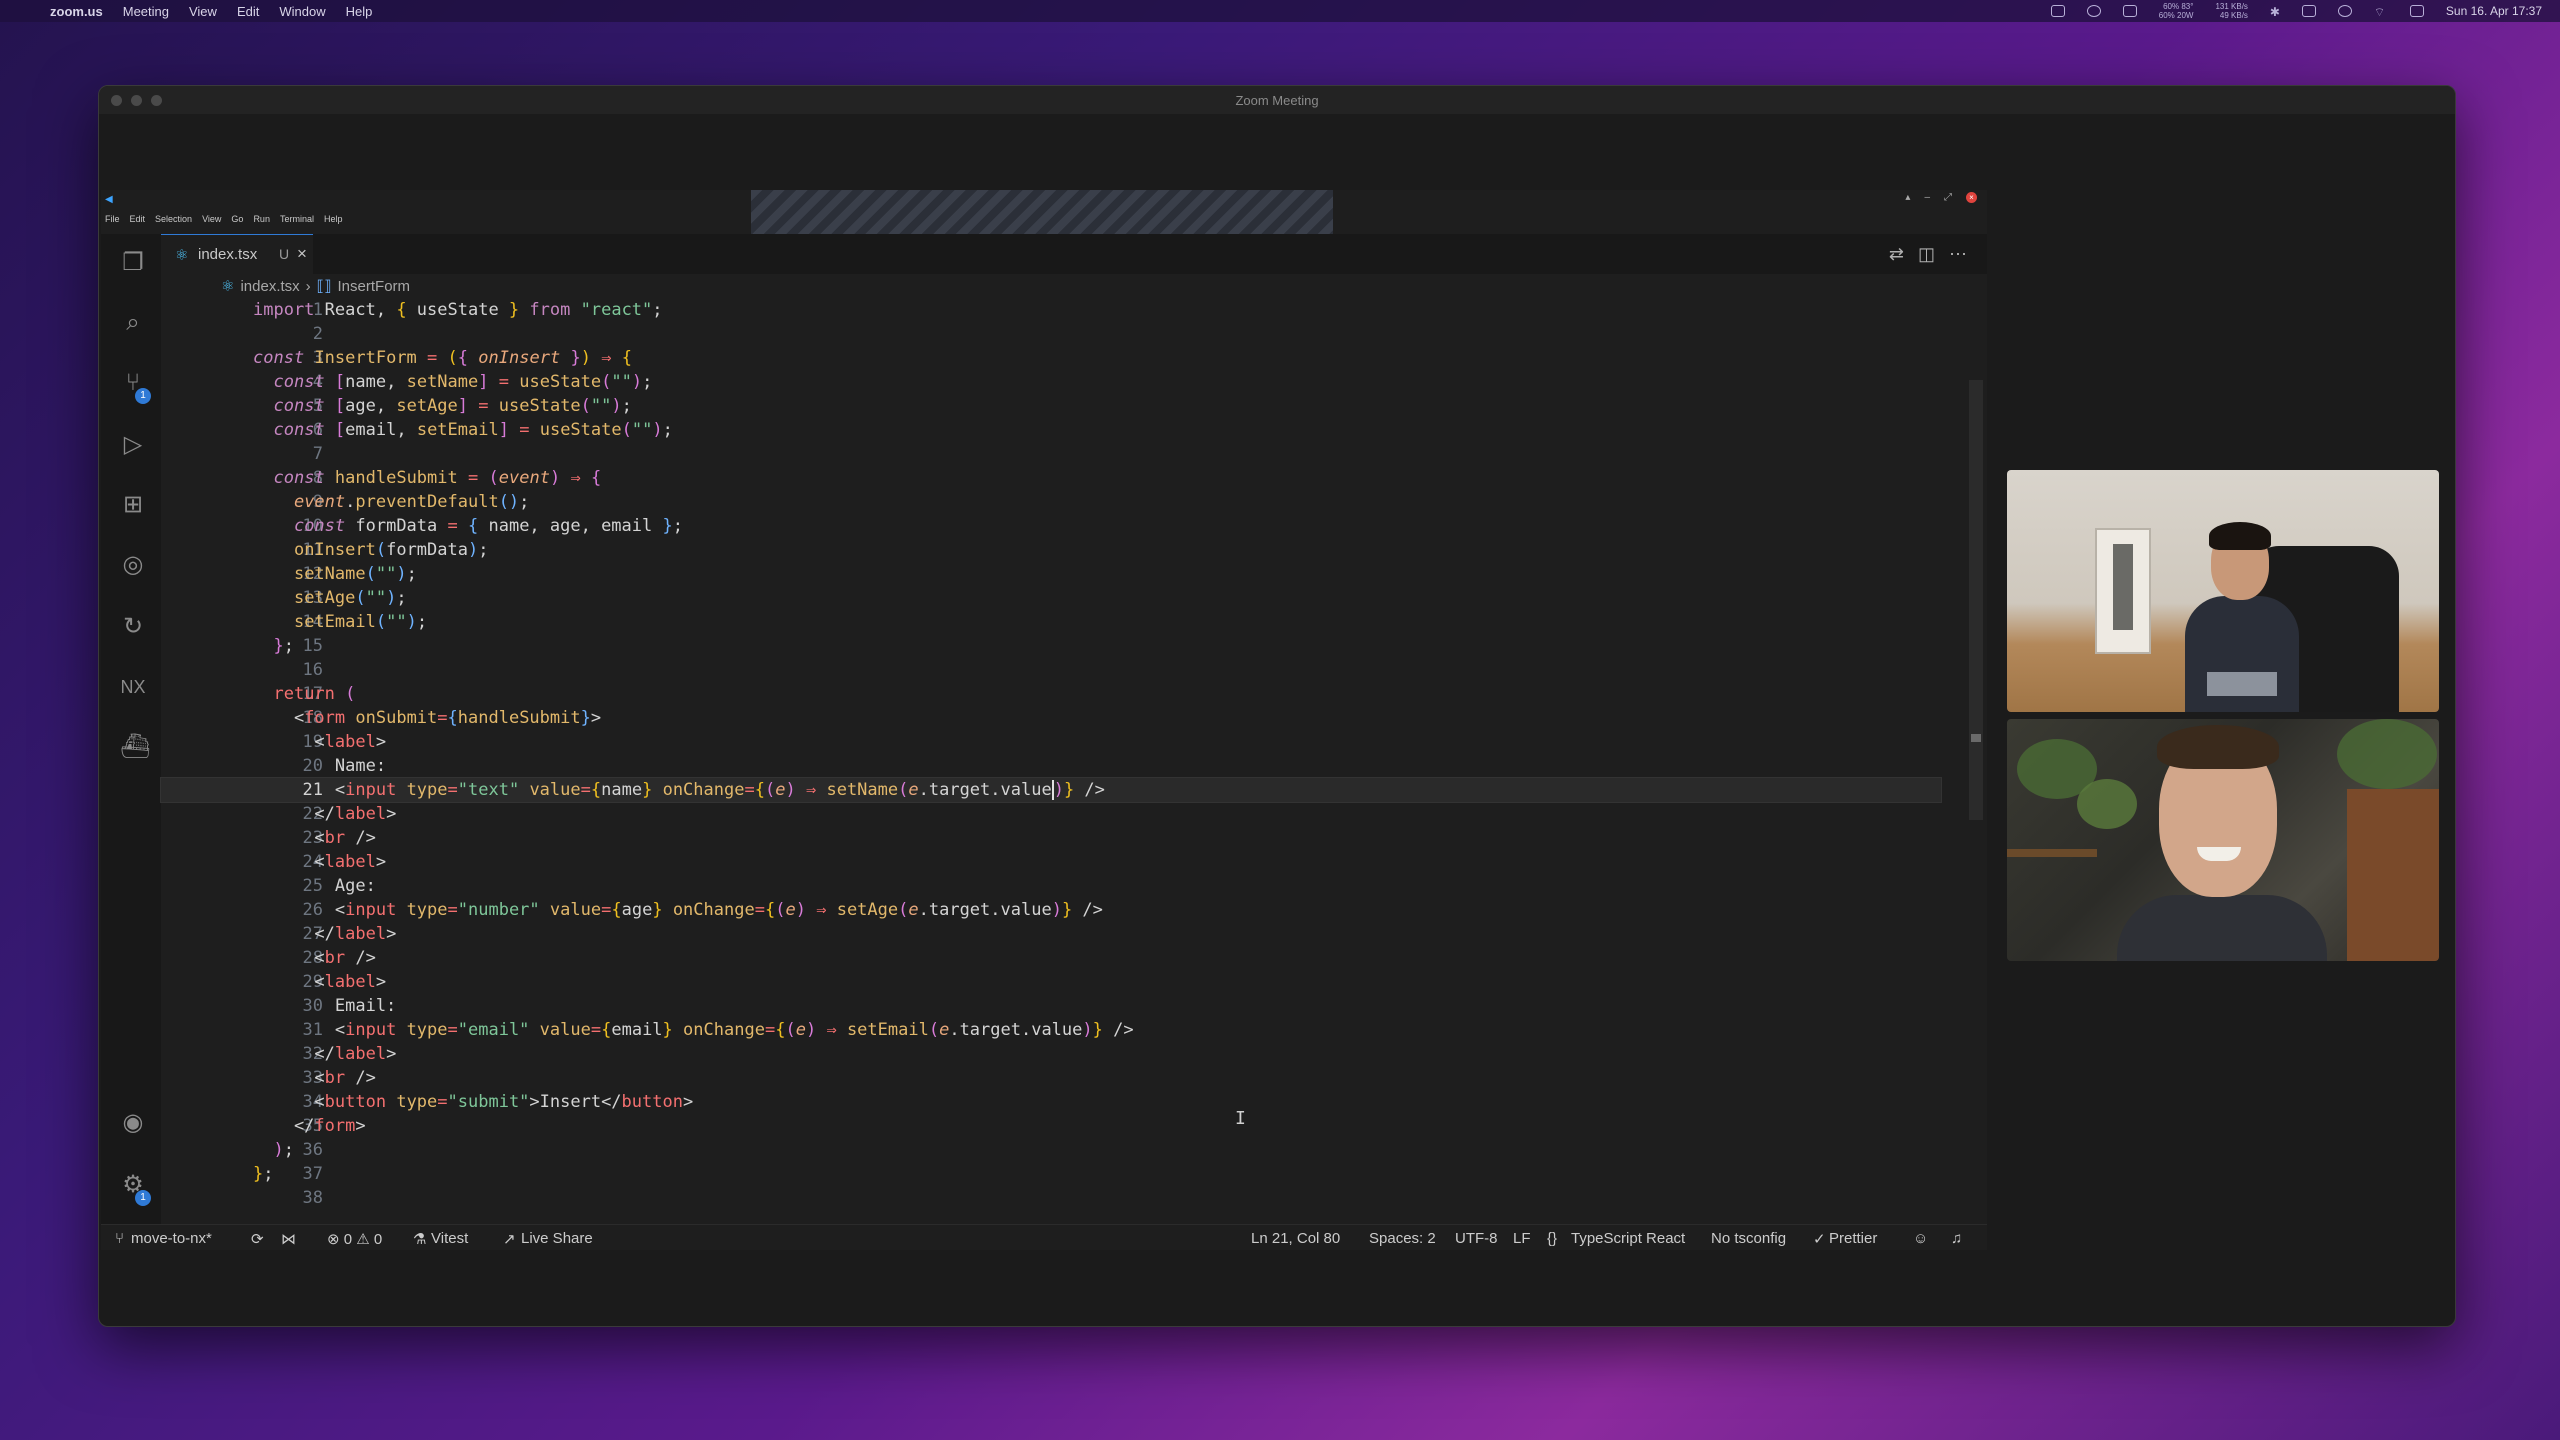 This screenshot has height=1440, width=2560. What do you see at coordinates (237, 219) in the screenshot?
I see `vscode-menu-go: Go` at bounding box center [237, 219].